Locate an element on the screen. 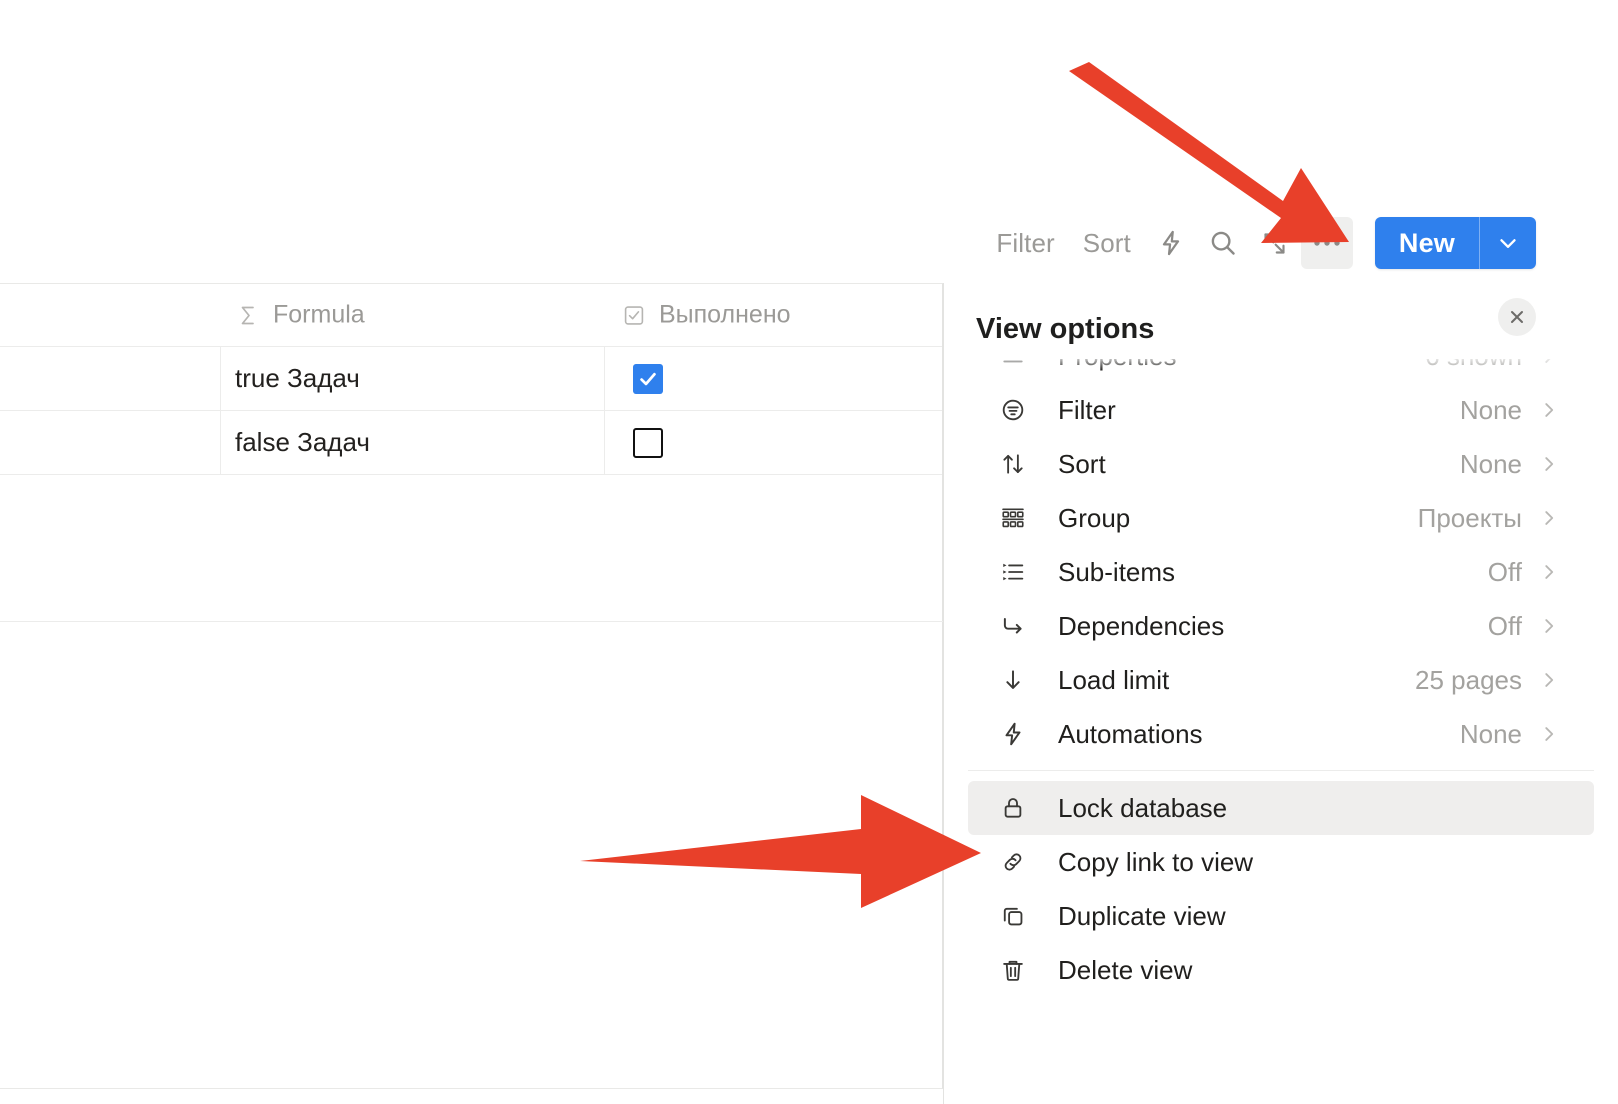 This screenshot has width=1618, height=1104. filter-button: Filter is located at coordinates (1025, 243).